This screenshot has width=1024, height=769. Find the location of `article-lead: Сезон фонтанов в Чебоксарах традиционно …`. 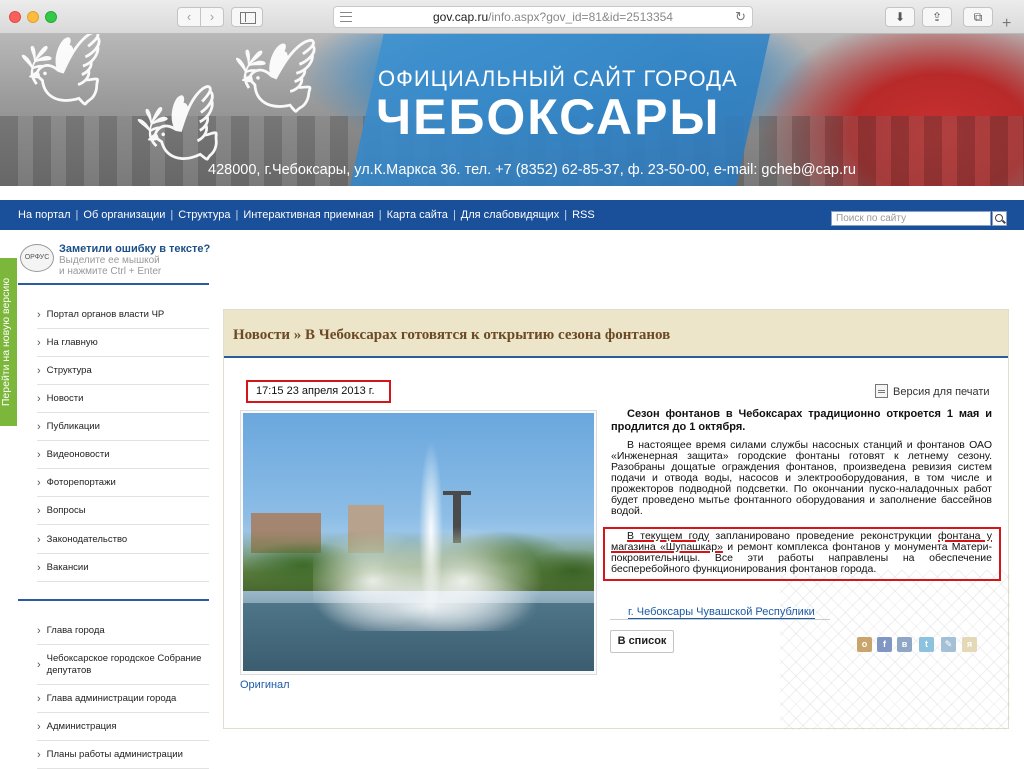

article-lead: Сезон фонтанов в Чебоксарах традиционно … is located at coordinates (801, 420).